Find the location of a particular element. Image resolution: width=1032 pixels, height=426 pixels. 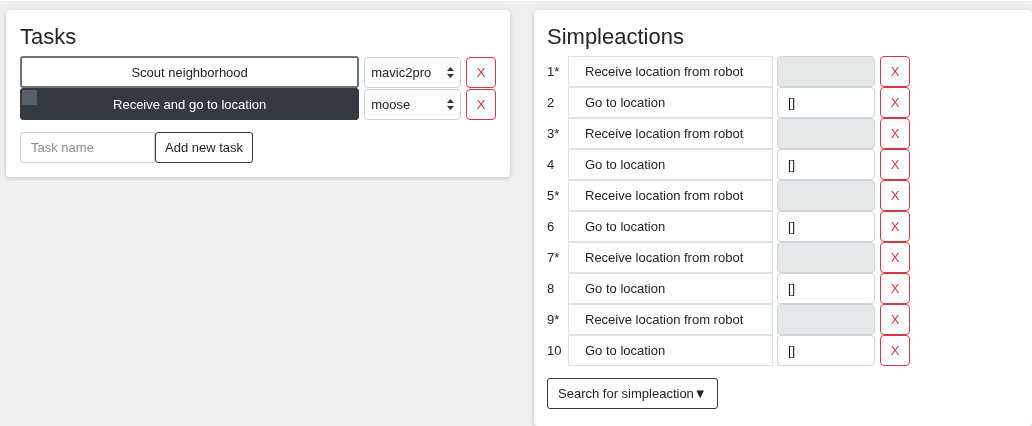

panel-title: Simpleactions is located at coordinates (616, 37).